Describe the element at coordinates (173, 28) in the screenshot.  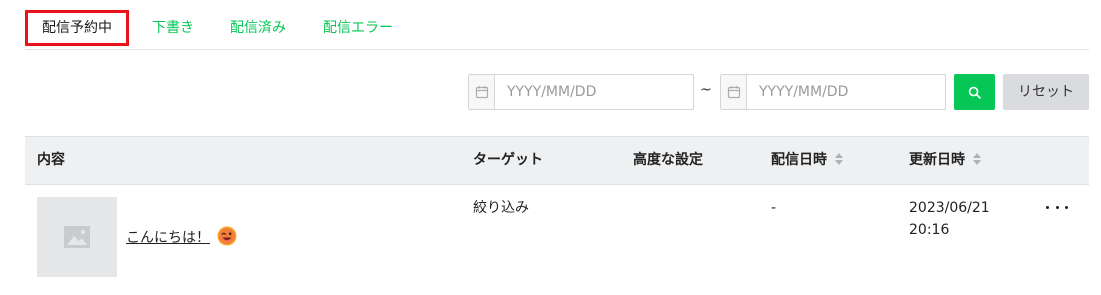
I see `tab-drafts: 下書き` at that location.